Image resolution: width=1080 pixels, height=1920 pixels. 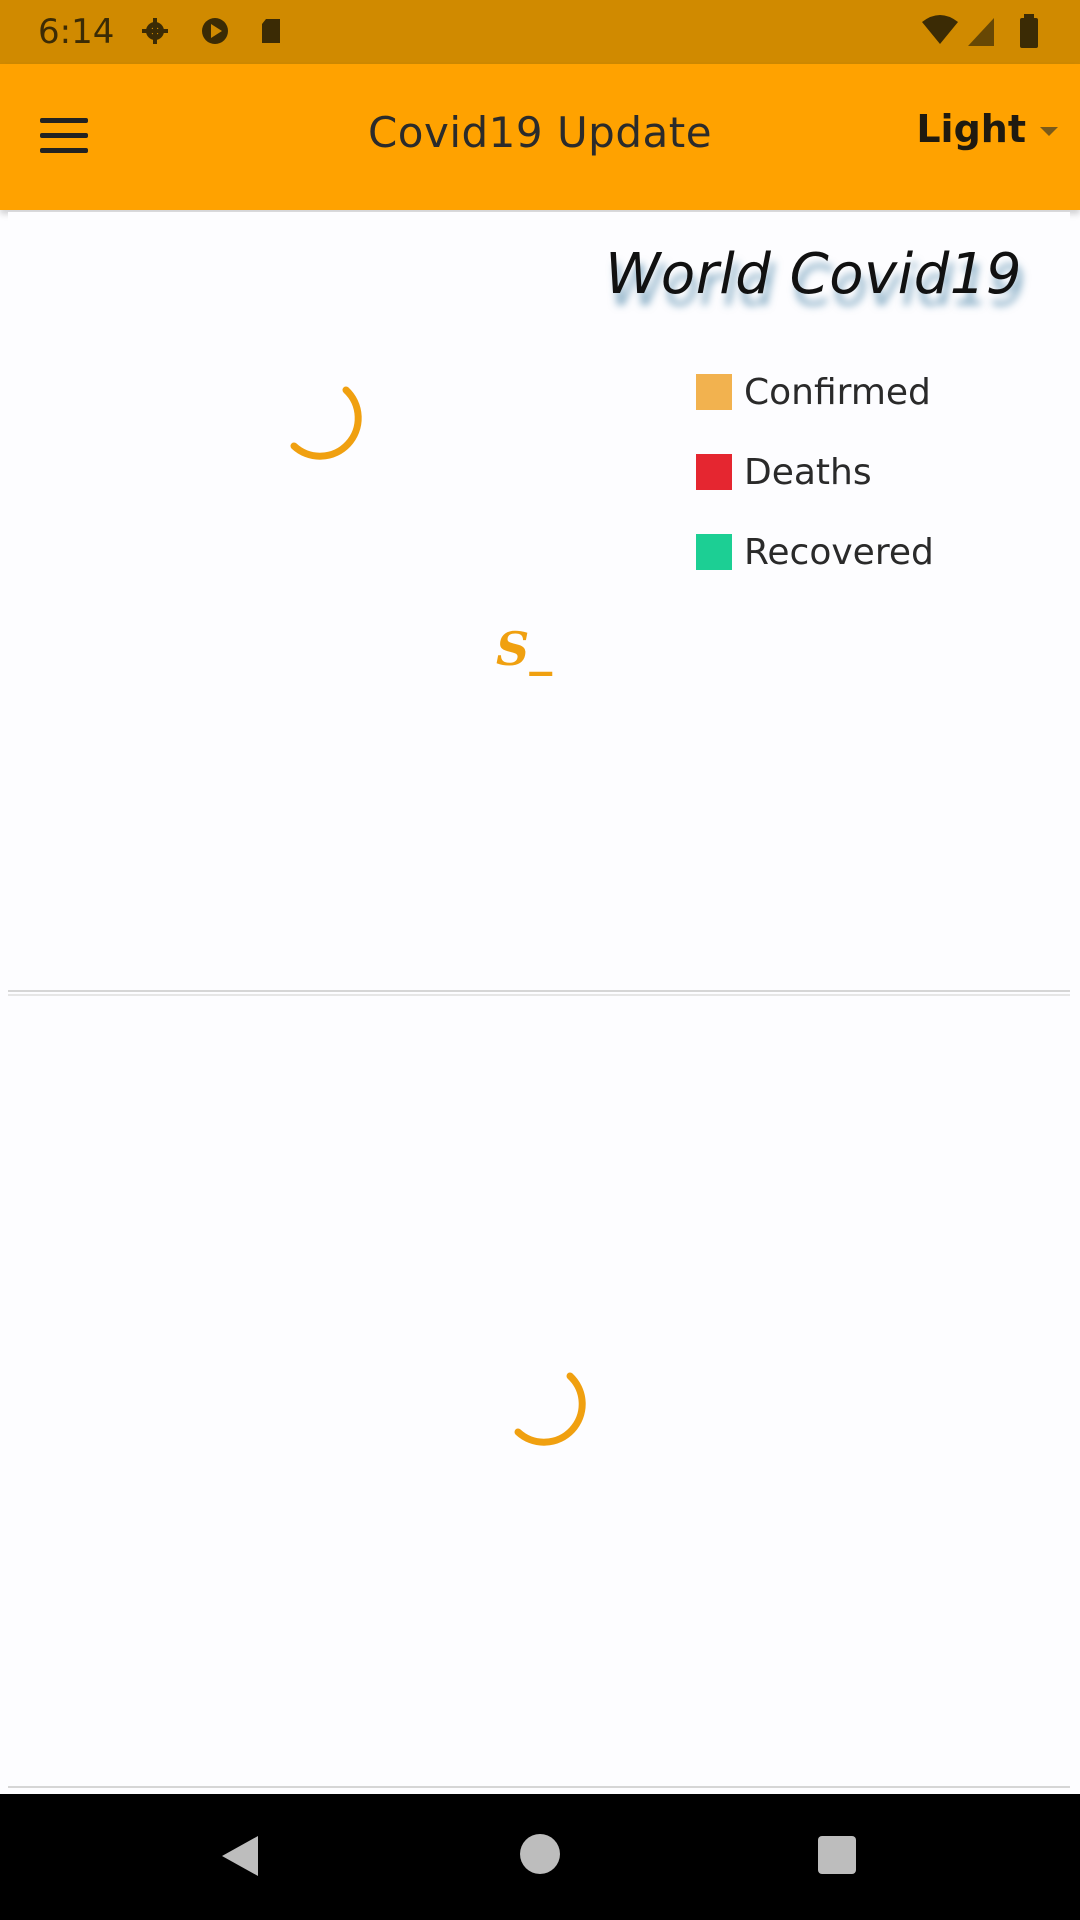 What do you see at coordinates (540, 1854) in the screenshot?
I see `home-icon` at bounding box center [540, 1854].